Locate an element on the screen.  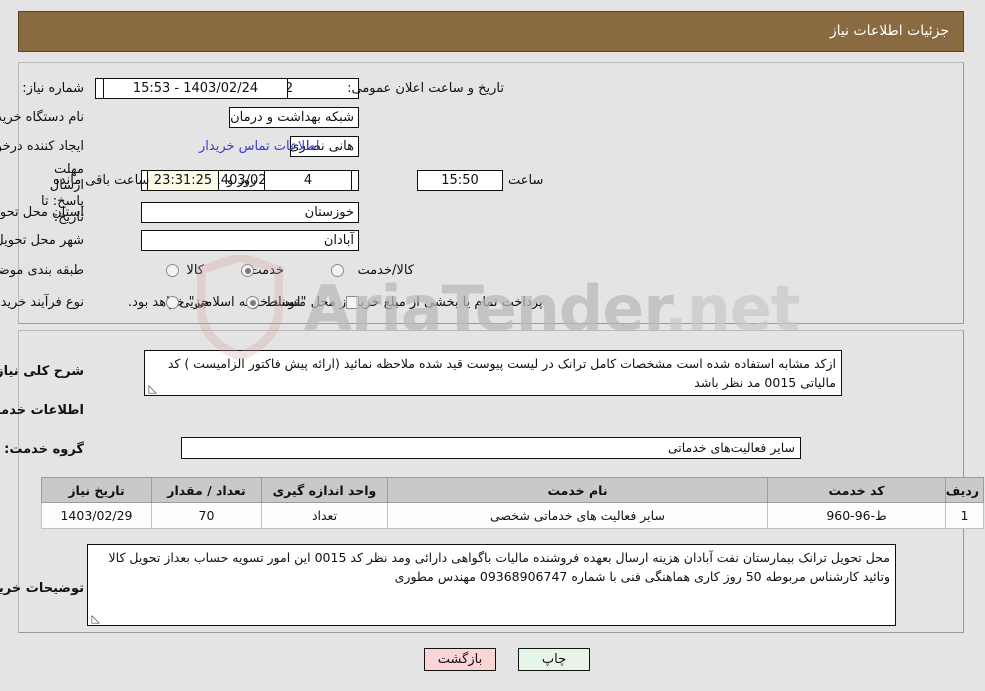
radio-category-kala-label: کالا is located at coordinates (196, 270).